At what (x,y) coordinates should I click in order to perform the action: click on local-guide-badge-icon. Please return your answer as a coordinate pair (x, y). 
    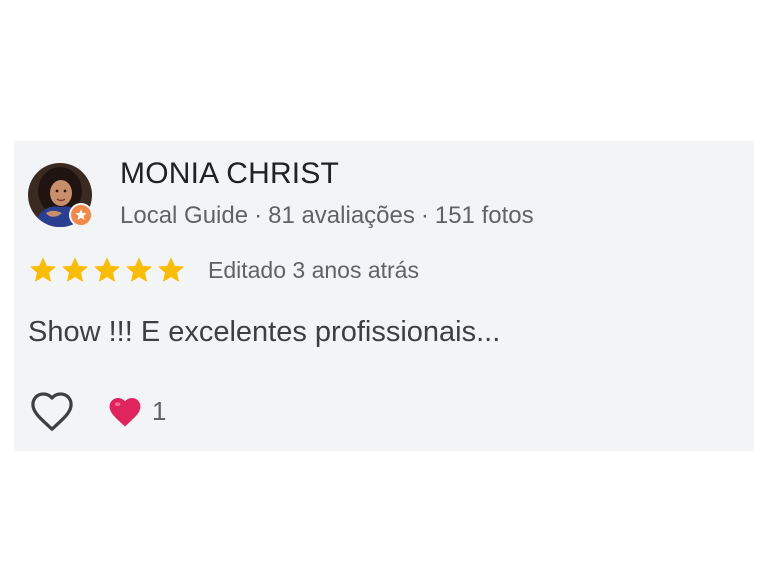
    Looking at the image, I should click on (81, 215).